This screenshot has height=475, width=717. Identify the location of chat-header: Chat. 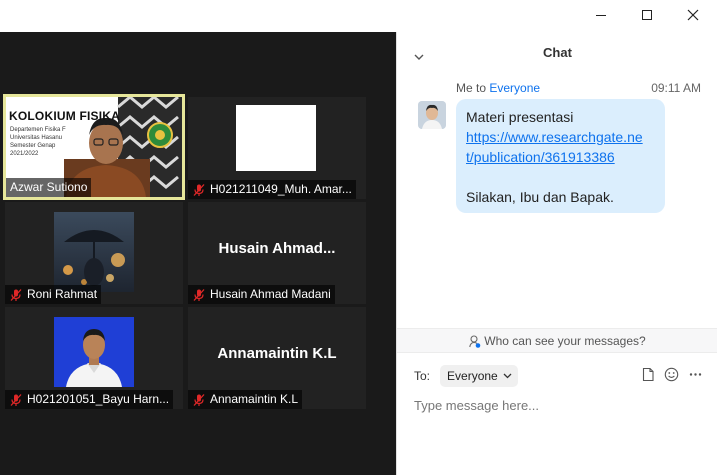
(557, 53).